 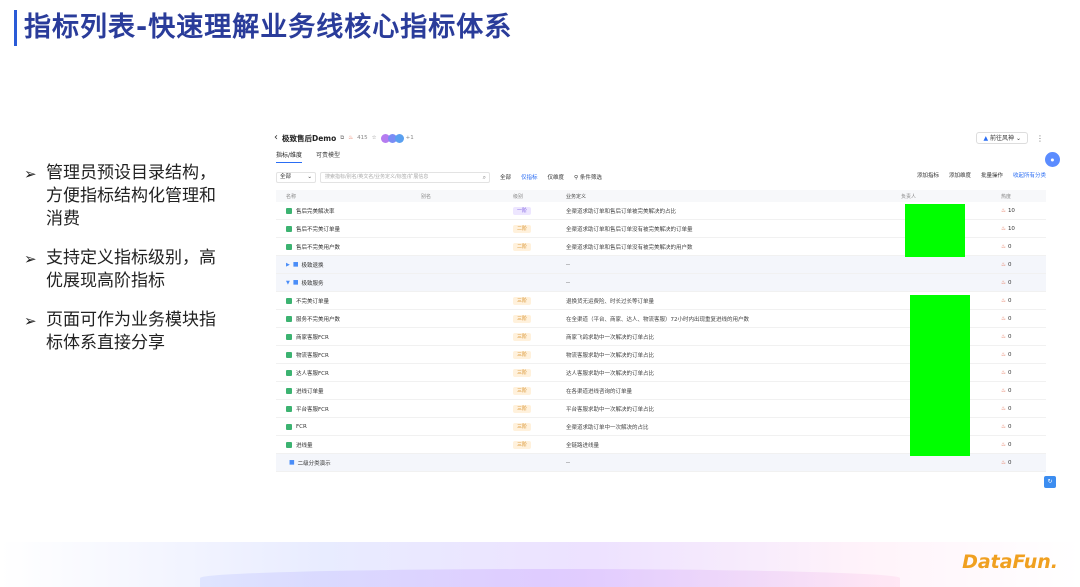 What do you see at coordinates (976, 175) in the screenshot?
I see `toolbar-actions: 添加指标 添加维度 批量操作 收起所有分类` at bounding box center [976, 175].